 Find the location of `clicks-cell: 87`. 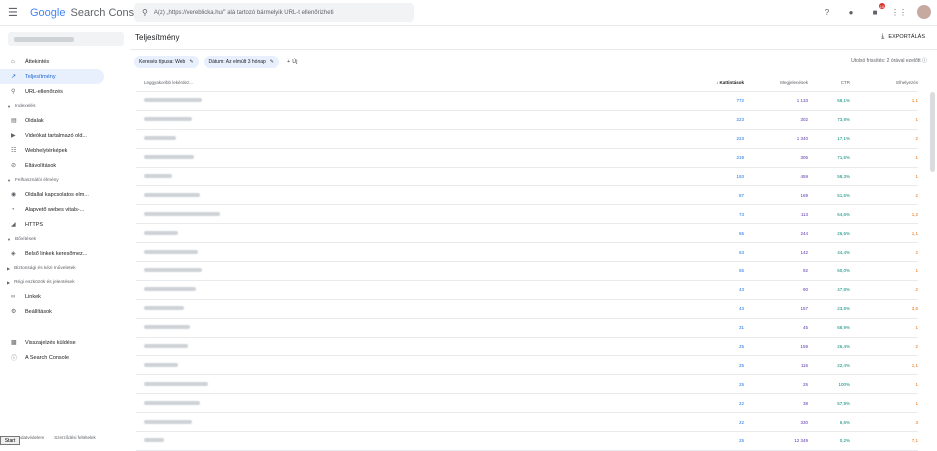

clicks-cell: 87 is located at coordinates (702, 195).